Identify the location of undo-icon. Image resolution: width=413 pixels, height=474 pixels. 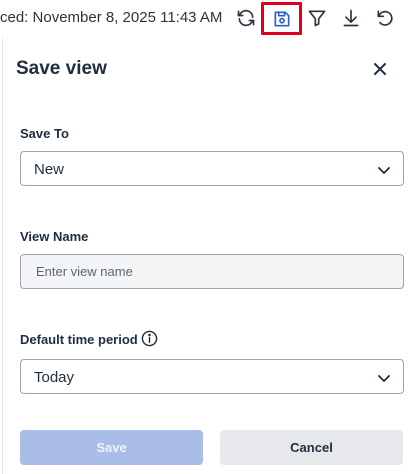
(385, 18).